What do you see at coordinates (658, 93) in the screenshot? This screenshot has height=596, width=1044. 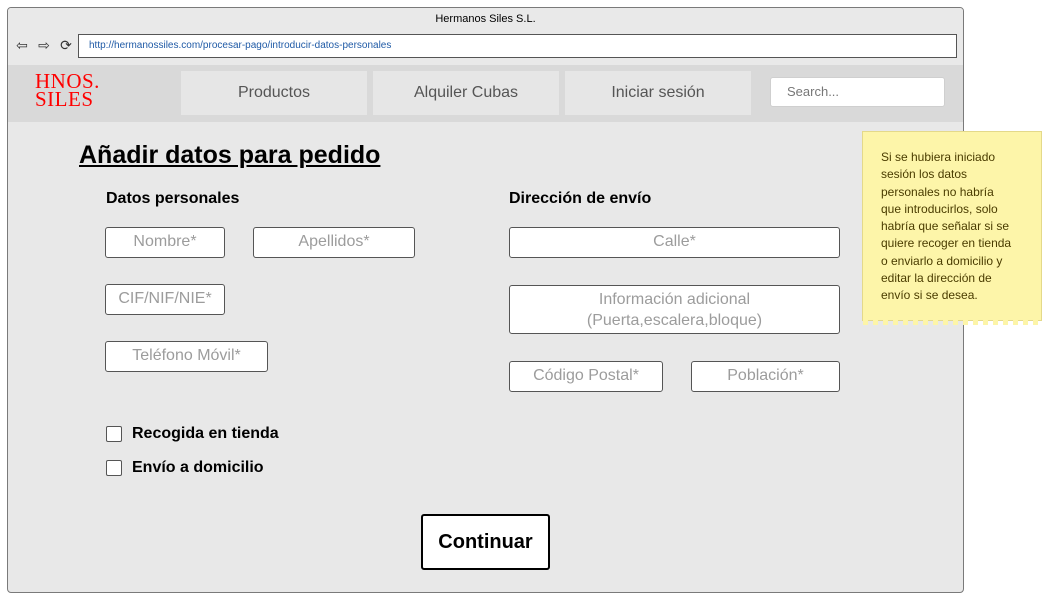 I see `menu-iniciar-sesion: Iniciar sesión` at bounding box center [658, 93].